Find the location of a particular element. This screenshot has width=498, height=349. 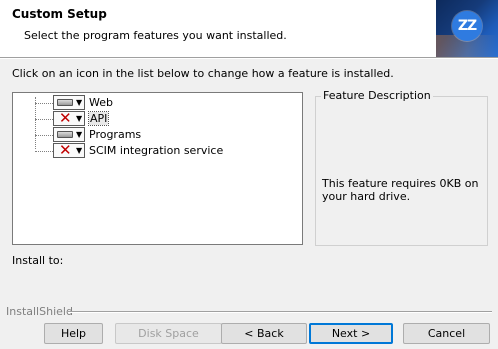

installshield-label: InstallShield is located at coordinates (39, 311).